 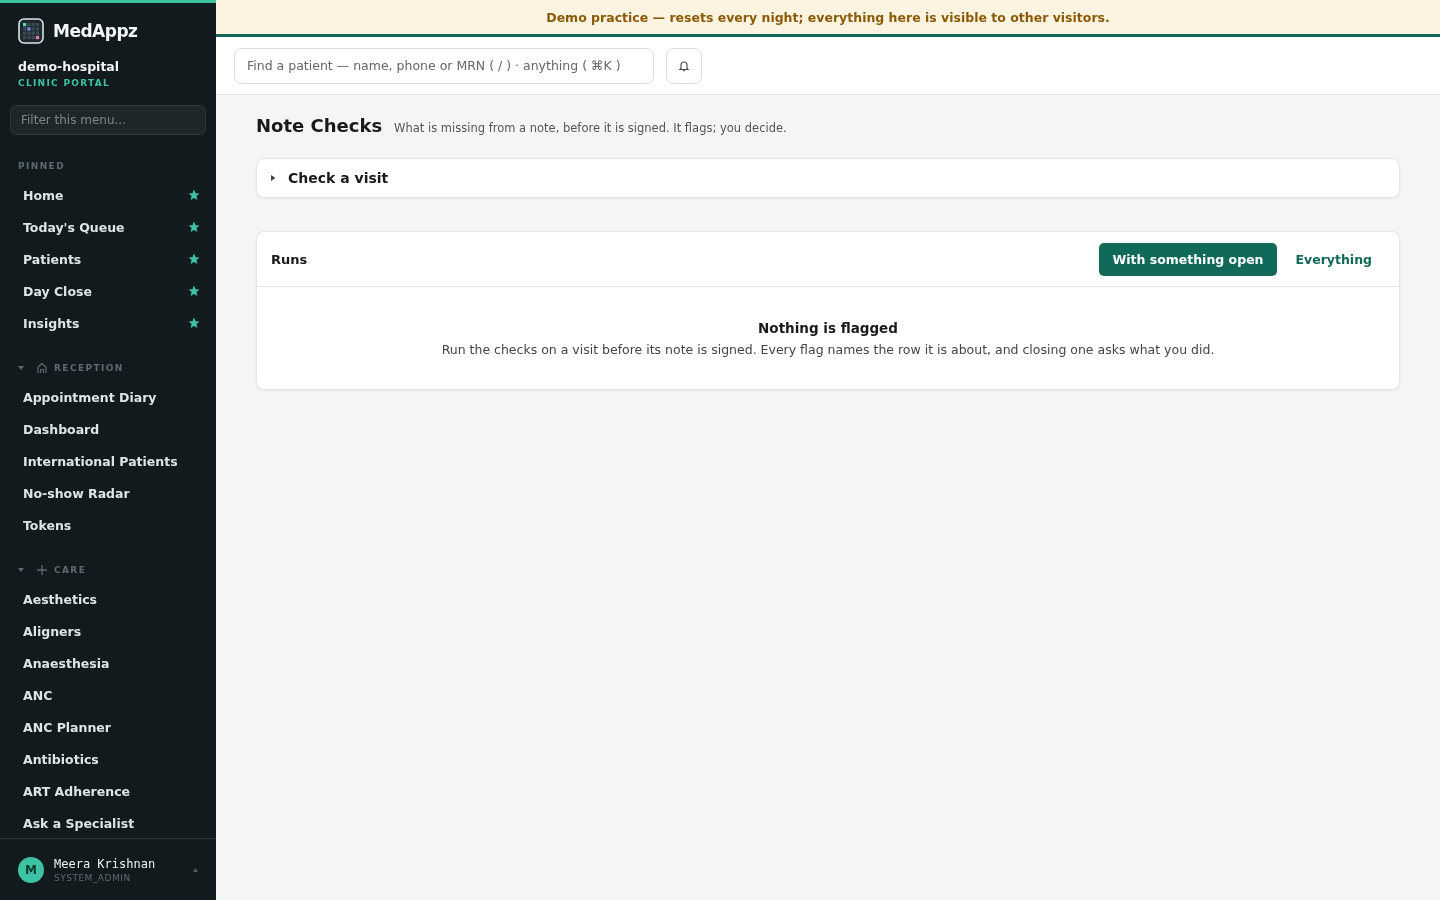 What do you see at coordinates (108, 727) in the screenshot?
I see `menu-item: ANC Planner` at bounding box center [108, 727].